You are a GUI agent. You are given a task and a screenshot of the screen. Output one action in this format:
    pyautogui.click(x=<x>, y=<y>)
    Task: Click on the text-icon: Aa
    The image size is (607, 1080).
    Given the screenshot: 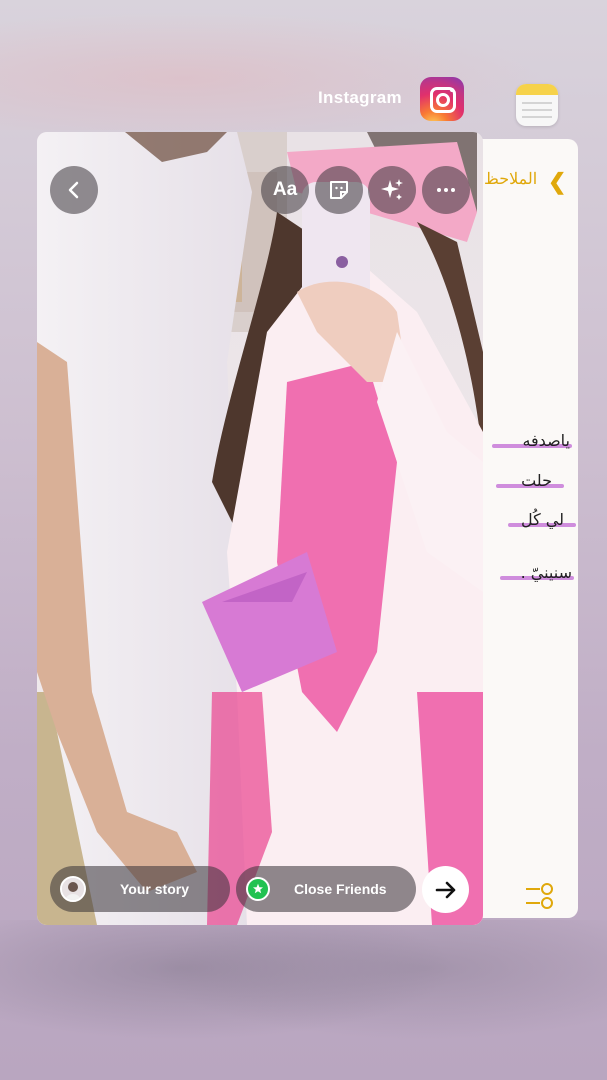 What is the action you would take?
    pyautogui.click(x=285, y=189)
    